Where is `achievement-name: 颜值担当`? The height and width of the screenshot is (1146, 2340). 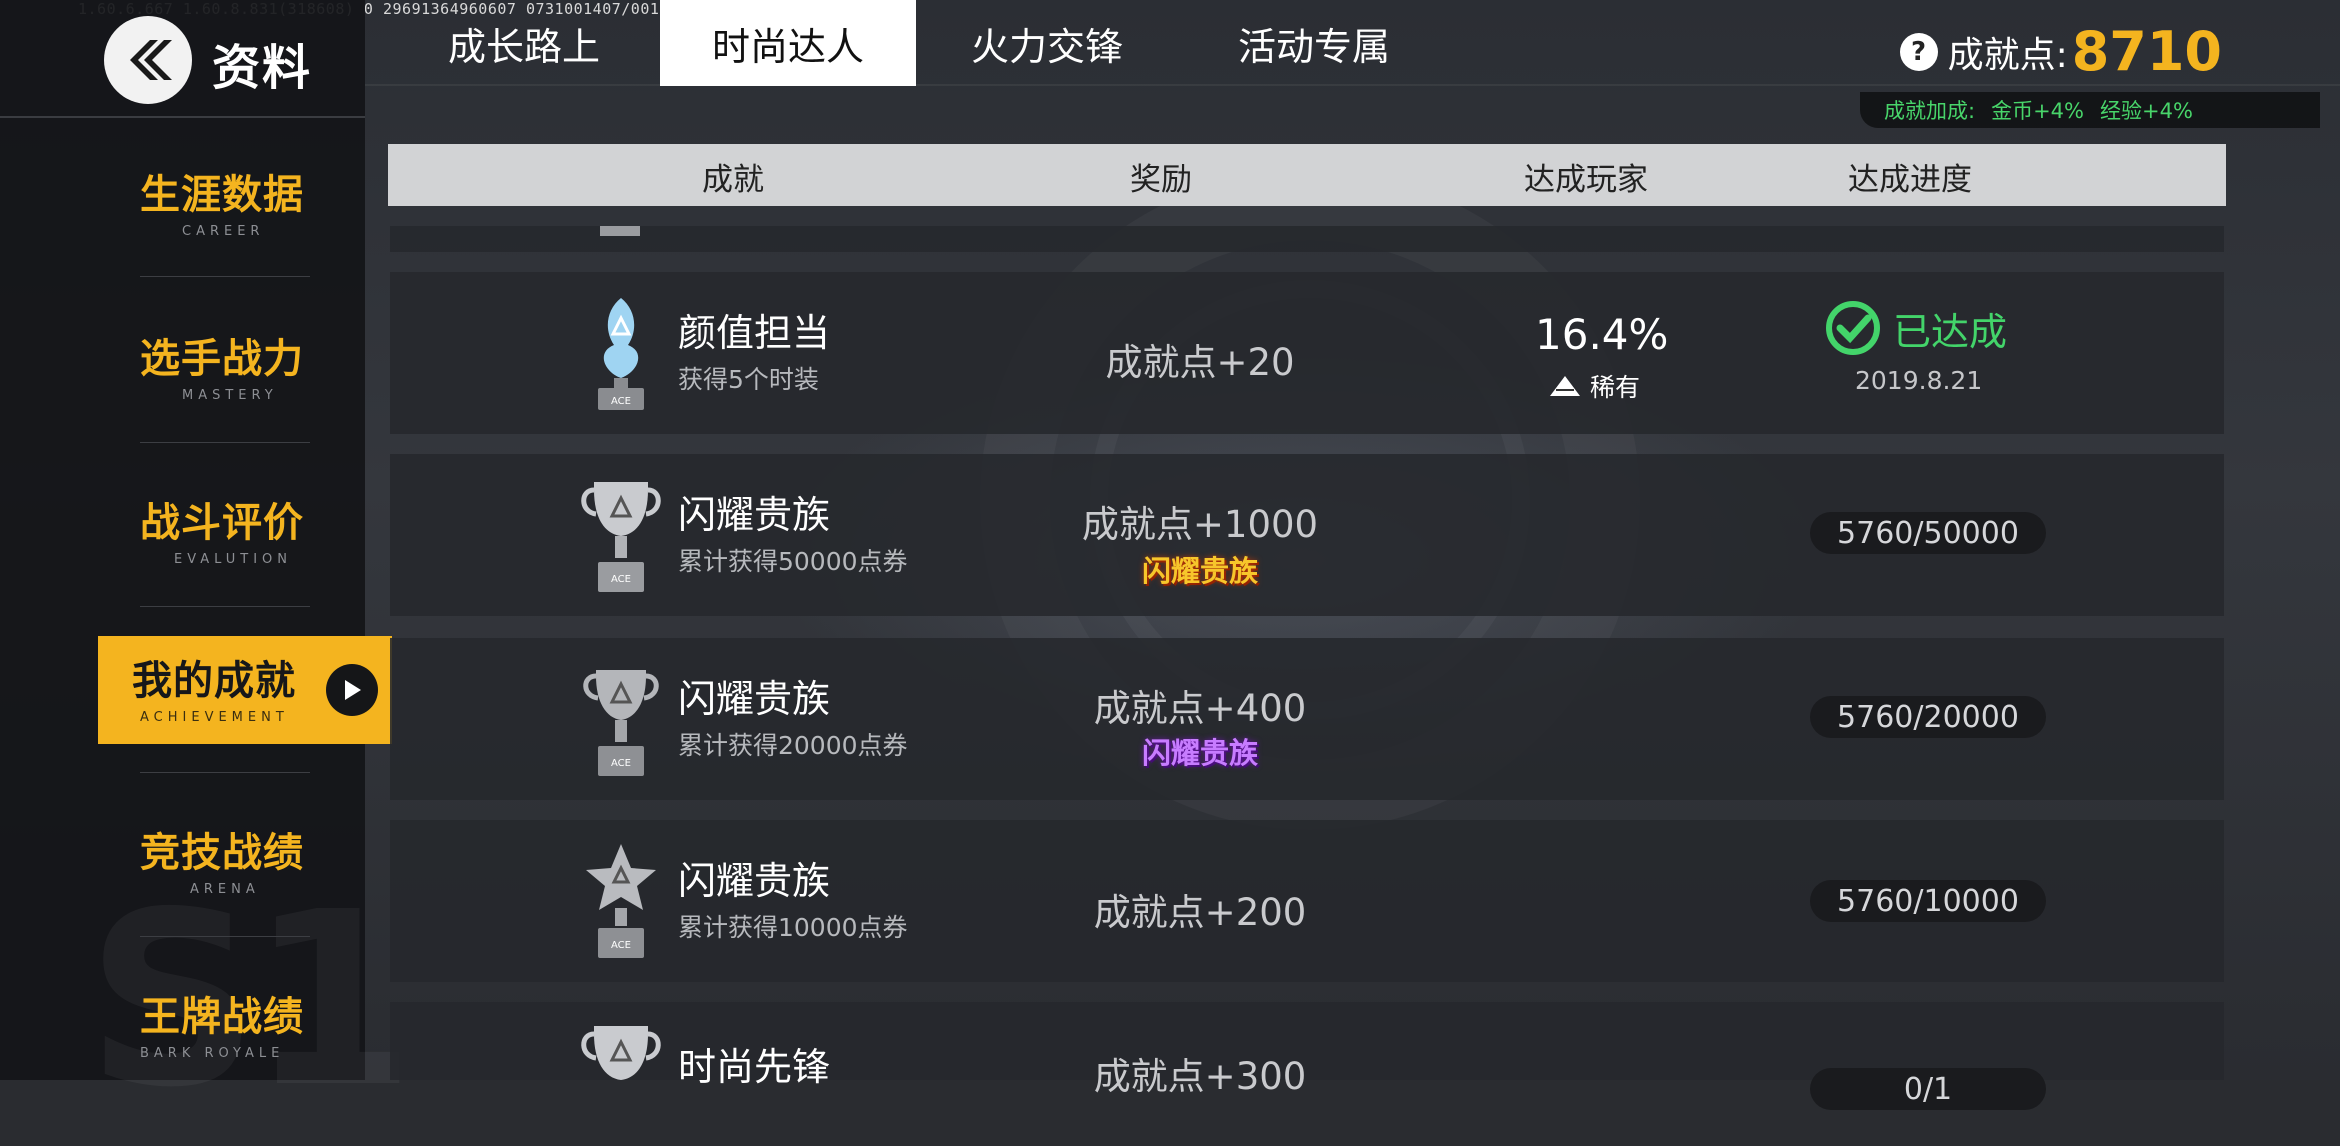
achievement-name: 颜值担当 is located at coordinates (754, 333).